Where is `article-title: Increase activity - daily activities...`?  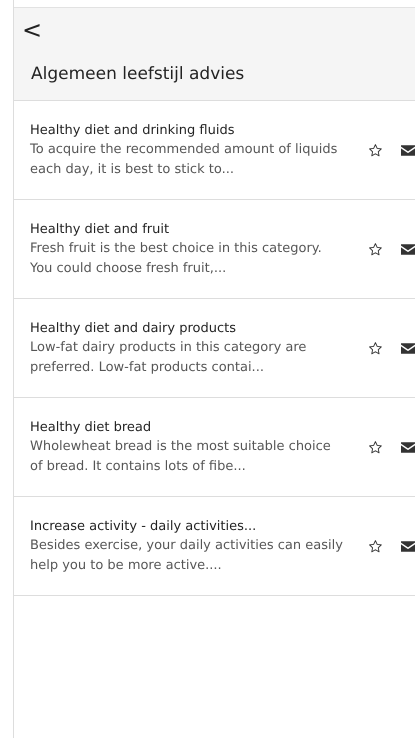
article-title: Increase activity - daily activities... is located at coordinates (188, 526).